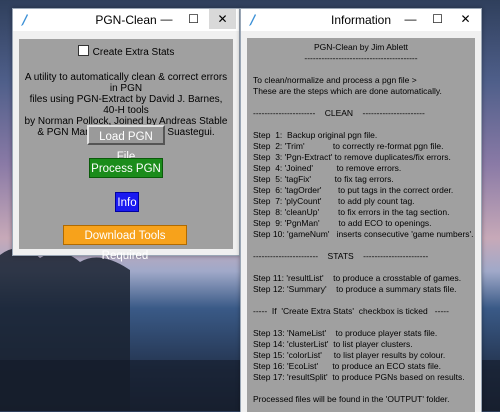 Image resolution: width=500 pixels, height=412 pixels. I want to click on info-line: PGN-Clean by Jim Ablett, so click(360, 47).